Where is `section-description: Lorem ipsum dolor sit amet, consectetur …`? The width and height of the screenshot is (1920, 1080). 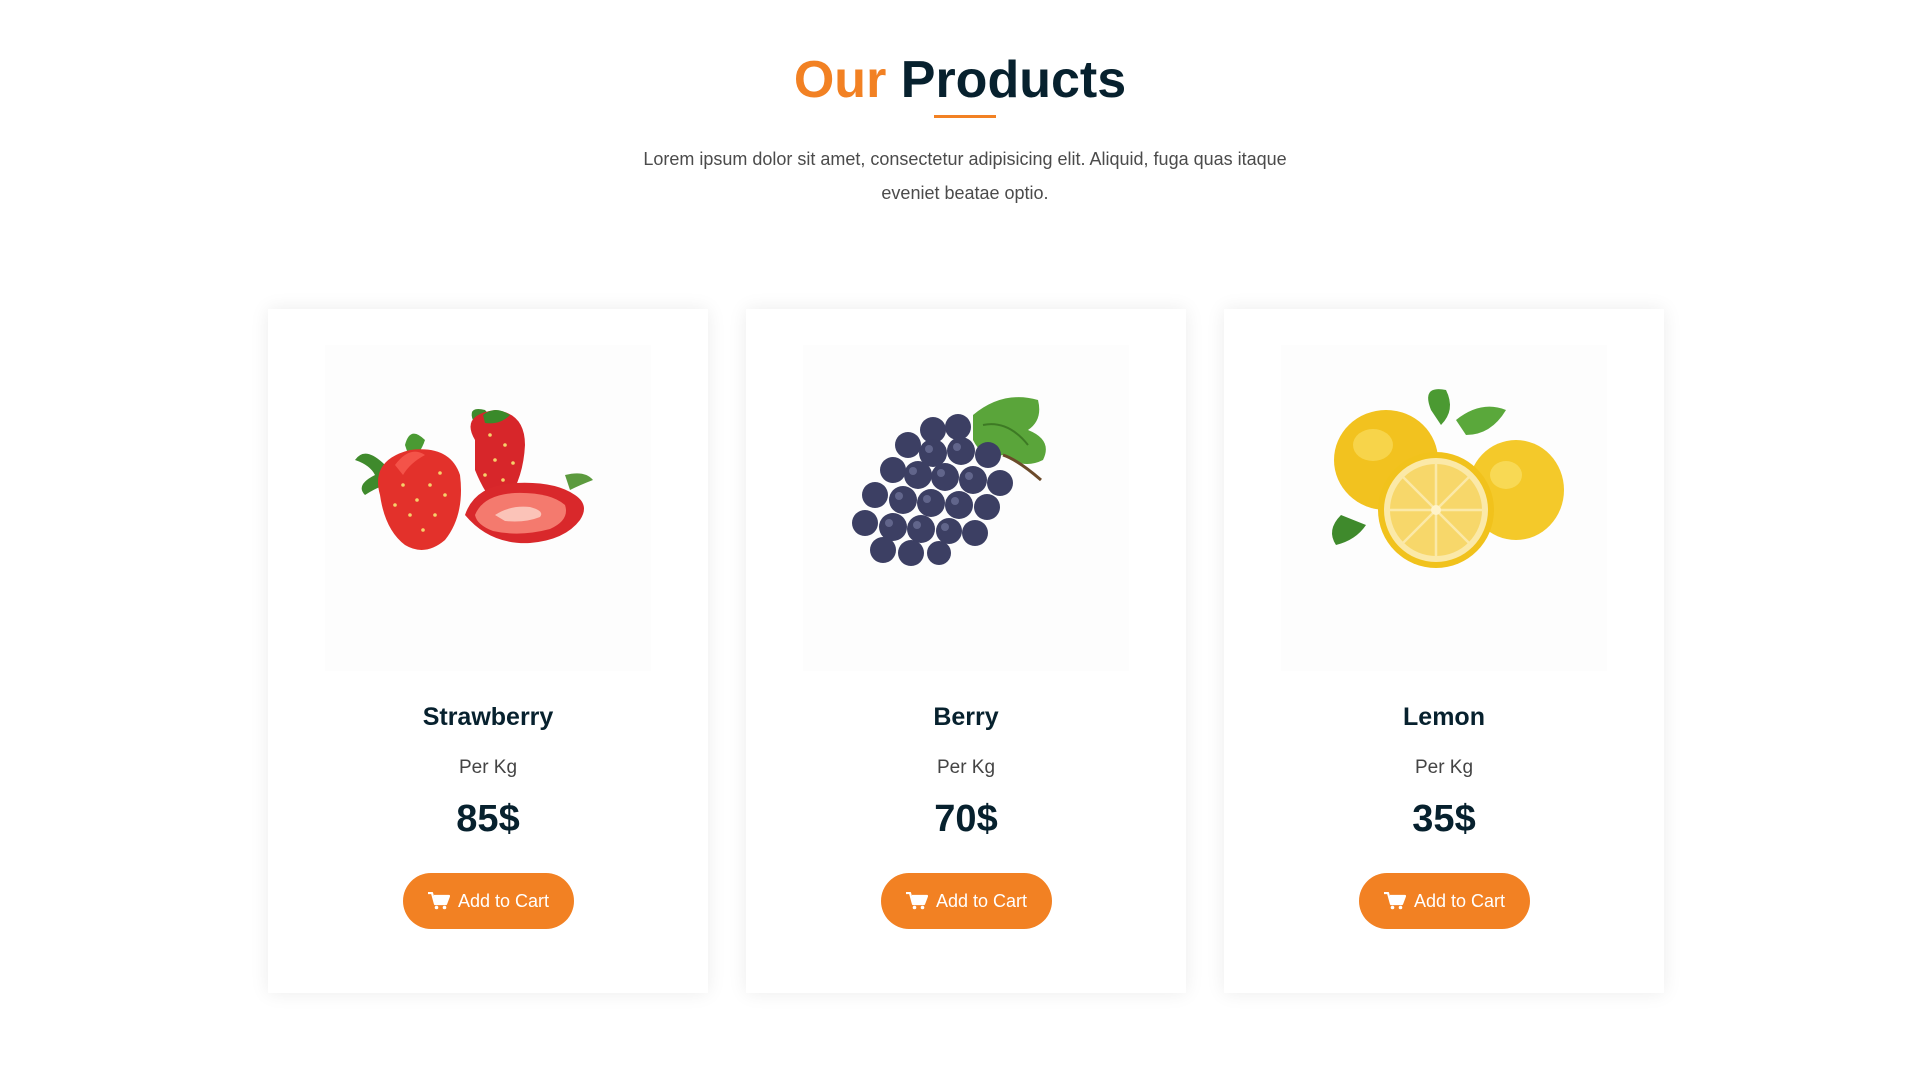
section-description: Lorem ipsum dolor sit amet, consectetur … is located at coordinates (965, 176).